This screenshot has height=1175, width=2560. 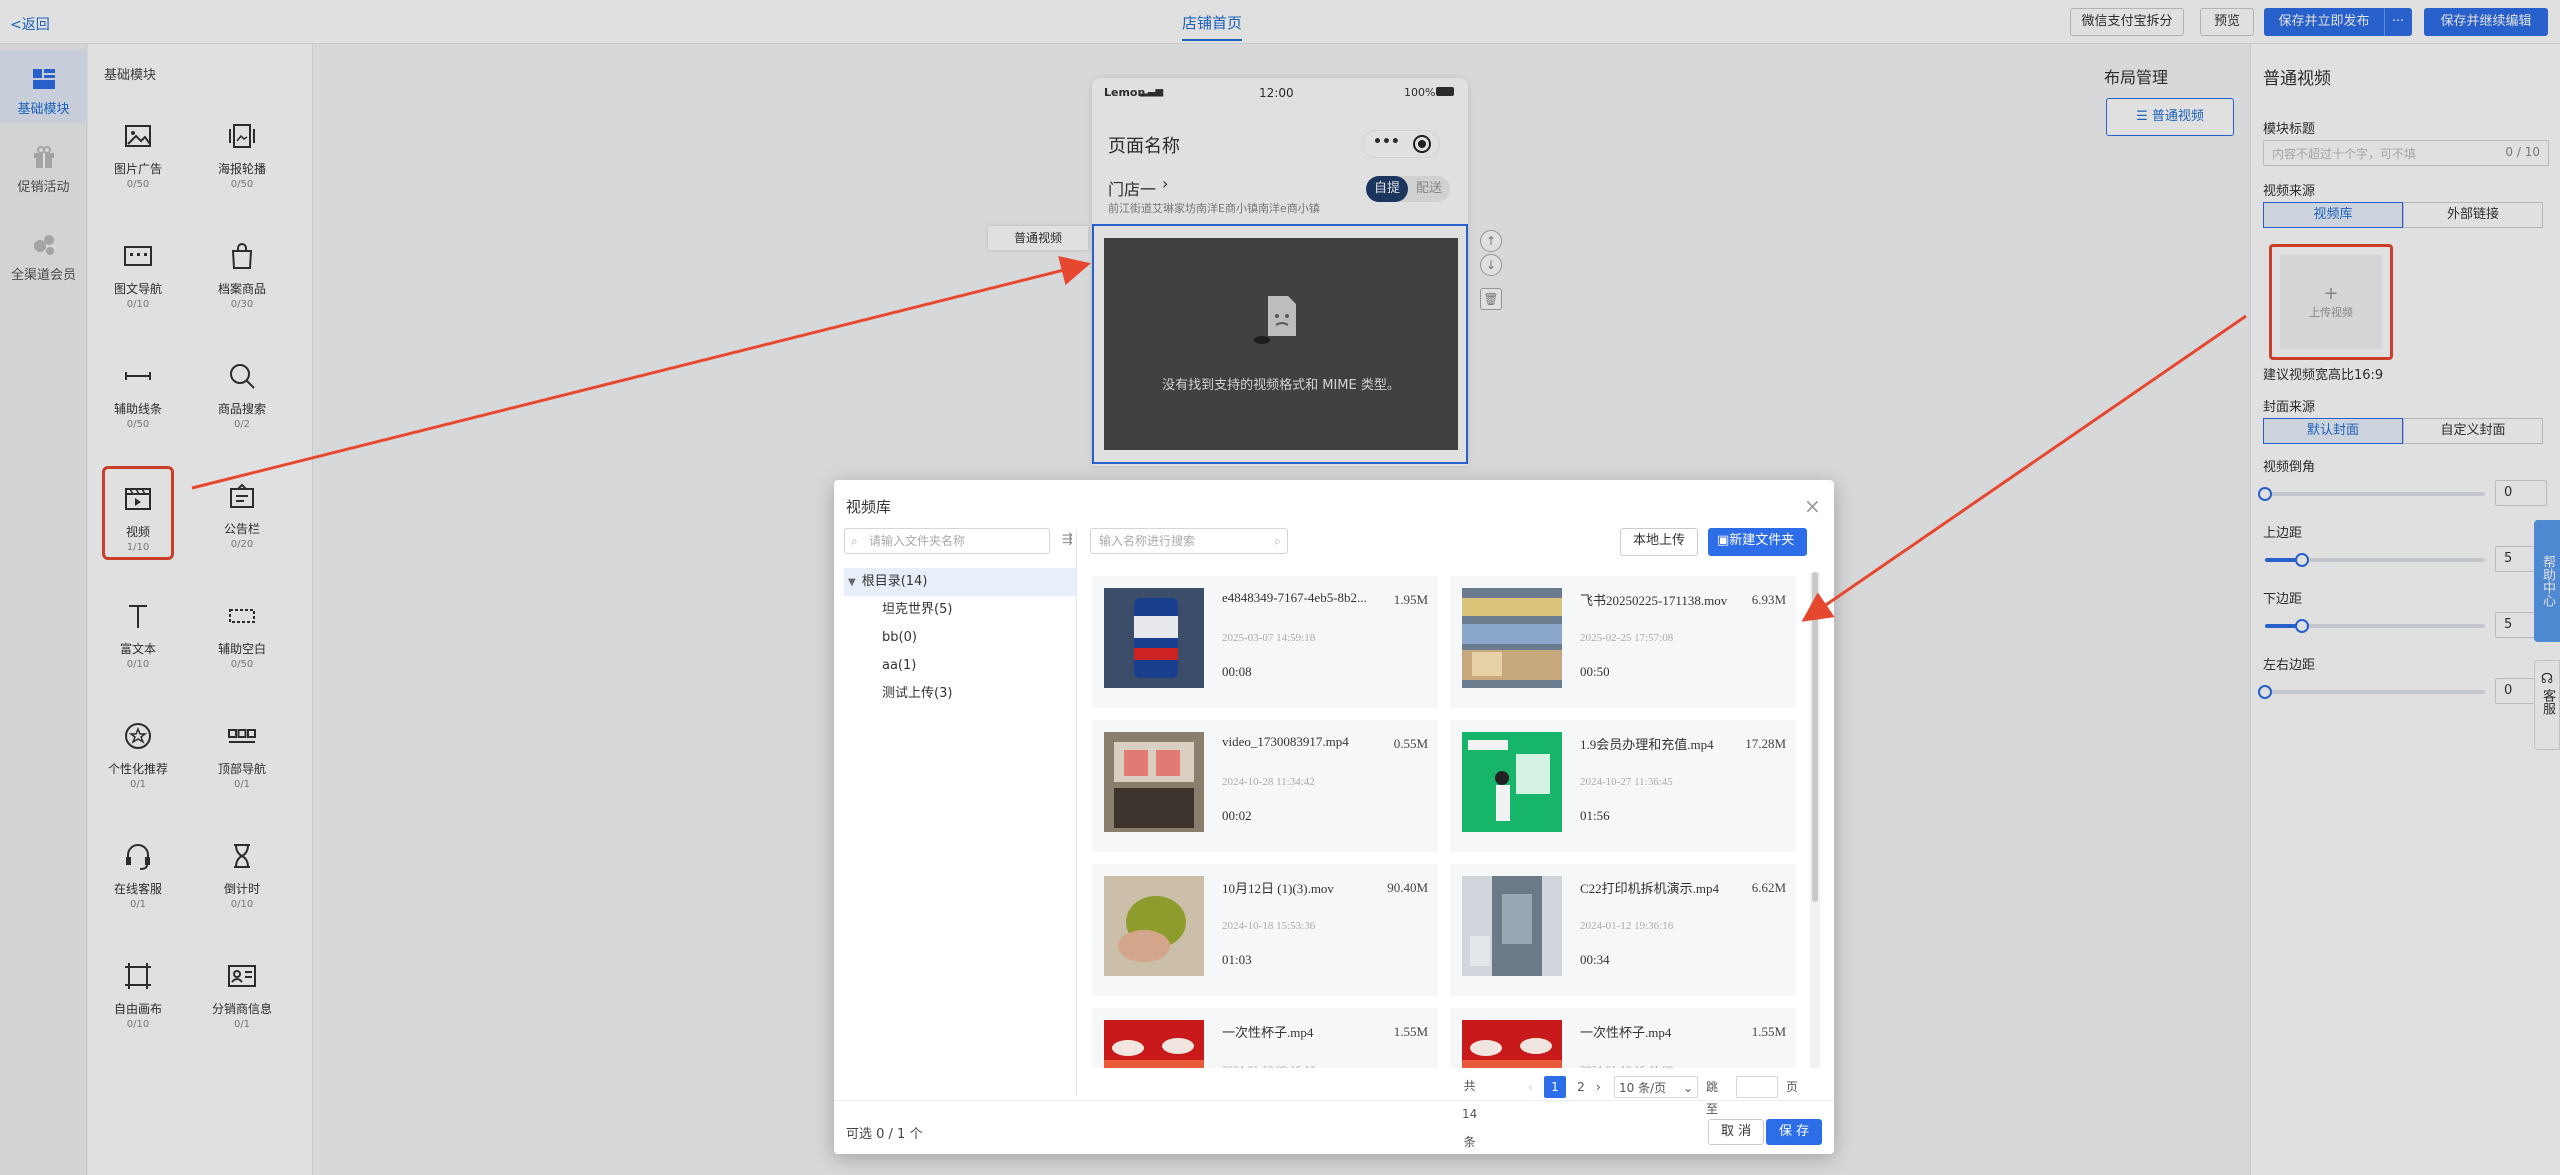 What do you see at coordinates (1530, 1087) in the screenshot?
I see `prev-page-icon: ‹` at bounding box center [1530, 1087].